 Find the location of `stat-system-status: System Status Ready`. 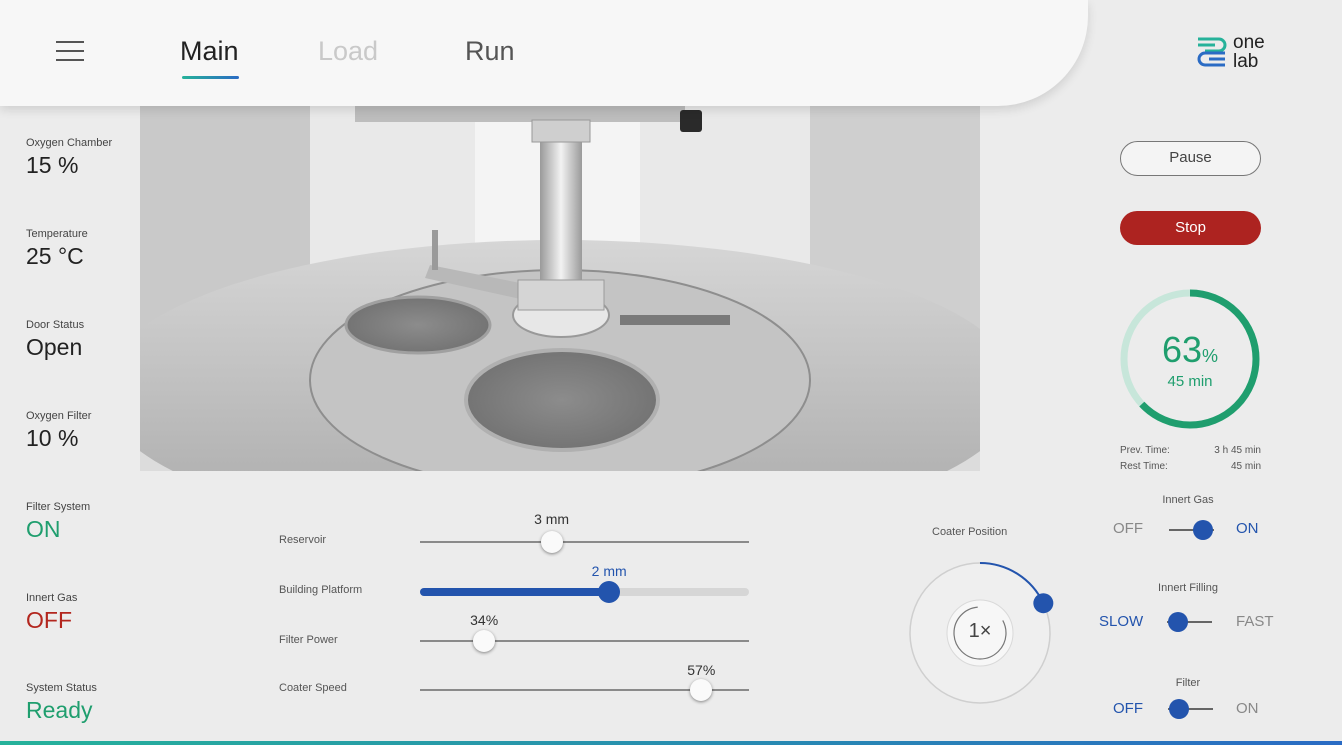

stat-system-status: System Status Ready is located at coordinates (61, 703).